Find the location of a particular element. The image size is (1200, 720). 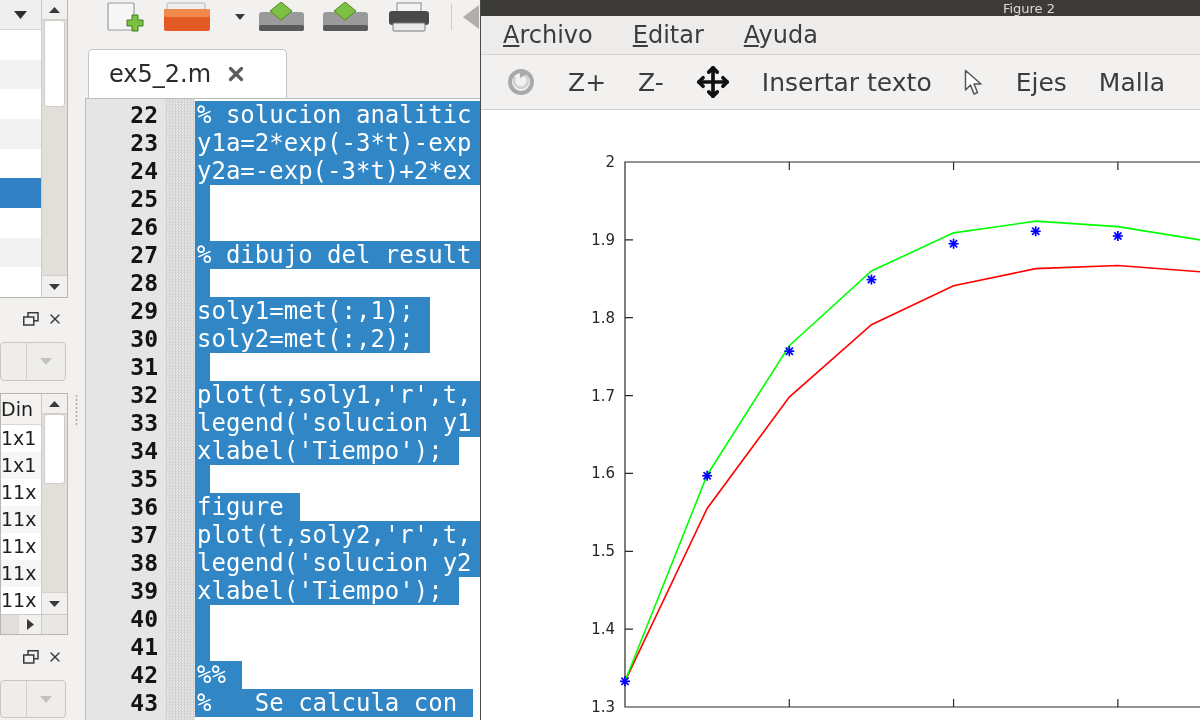

line-number: 36 is located at coordinates (144, 507).